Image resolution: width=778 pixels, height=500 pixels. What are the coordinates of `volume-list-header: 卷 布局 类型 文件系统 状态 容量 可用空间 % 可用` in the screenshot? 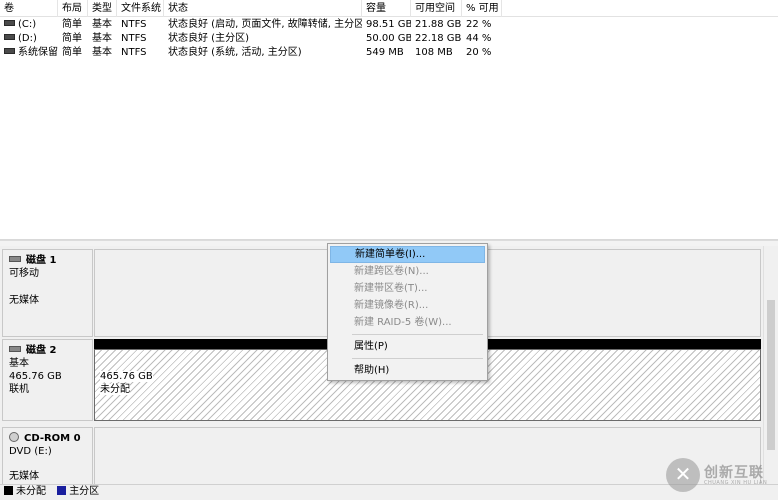 It's located at (389, 8).